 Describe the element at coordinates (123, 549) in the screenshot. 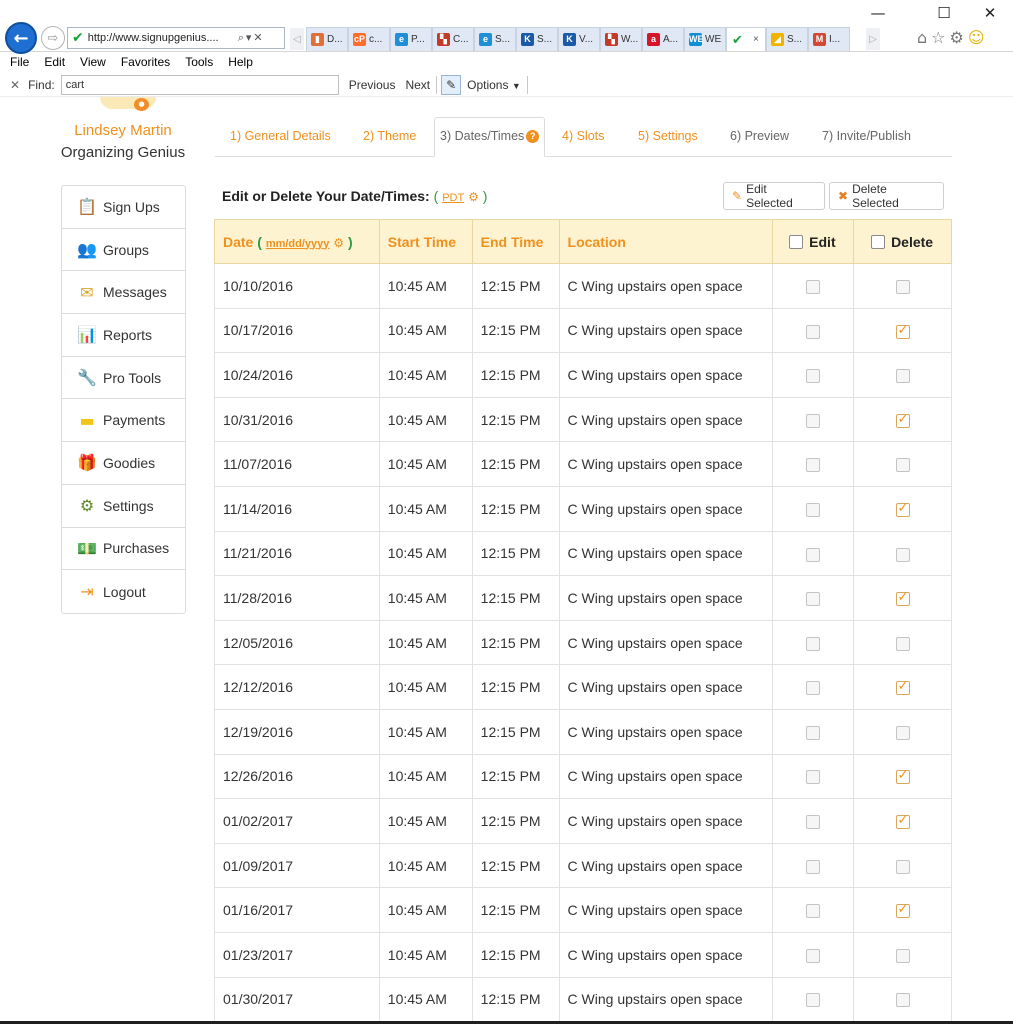

I see `sidebar-item-purchases: 💵 Purchases` at that location.